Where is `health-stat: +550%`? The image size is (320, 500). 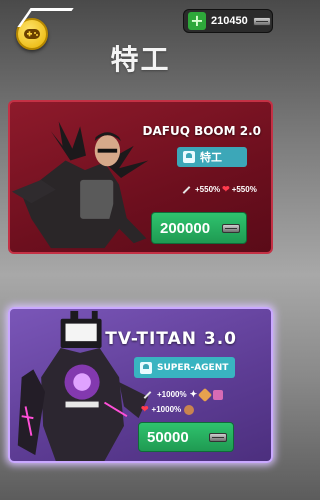
health-stat: +550% is located at coordinates (244, 189).